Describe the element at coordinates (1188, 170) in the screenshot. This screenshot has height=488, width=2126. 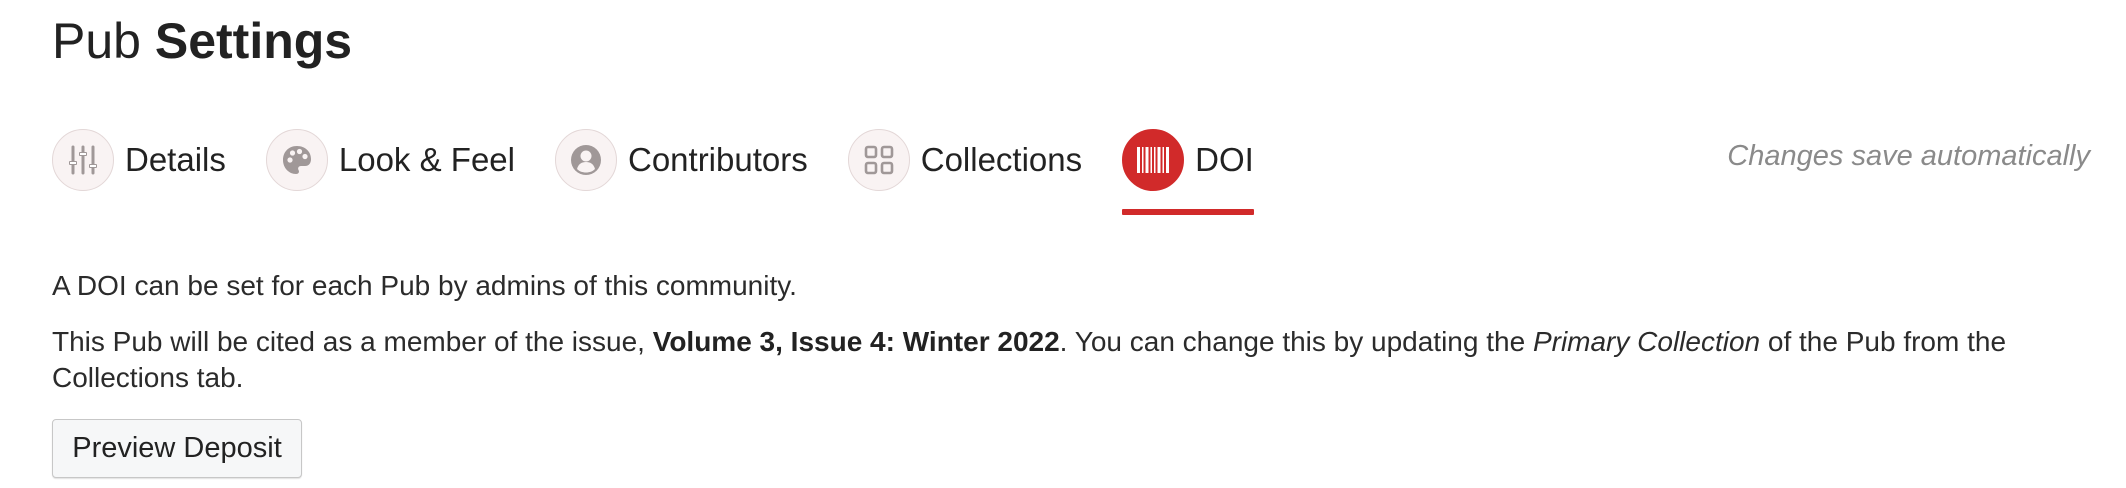
I see `tab-doi: DOI` at that location.